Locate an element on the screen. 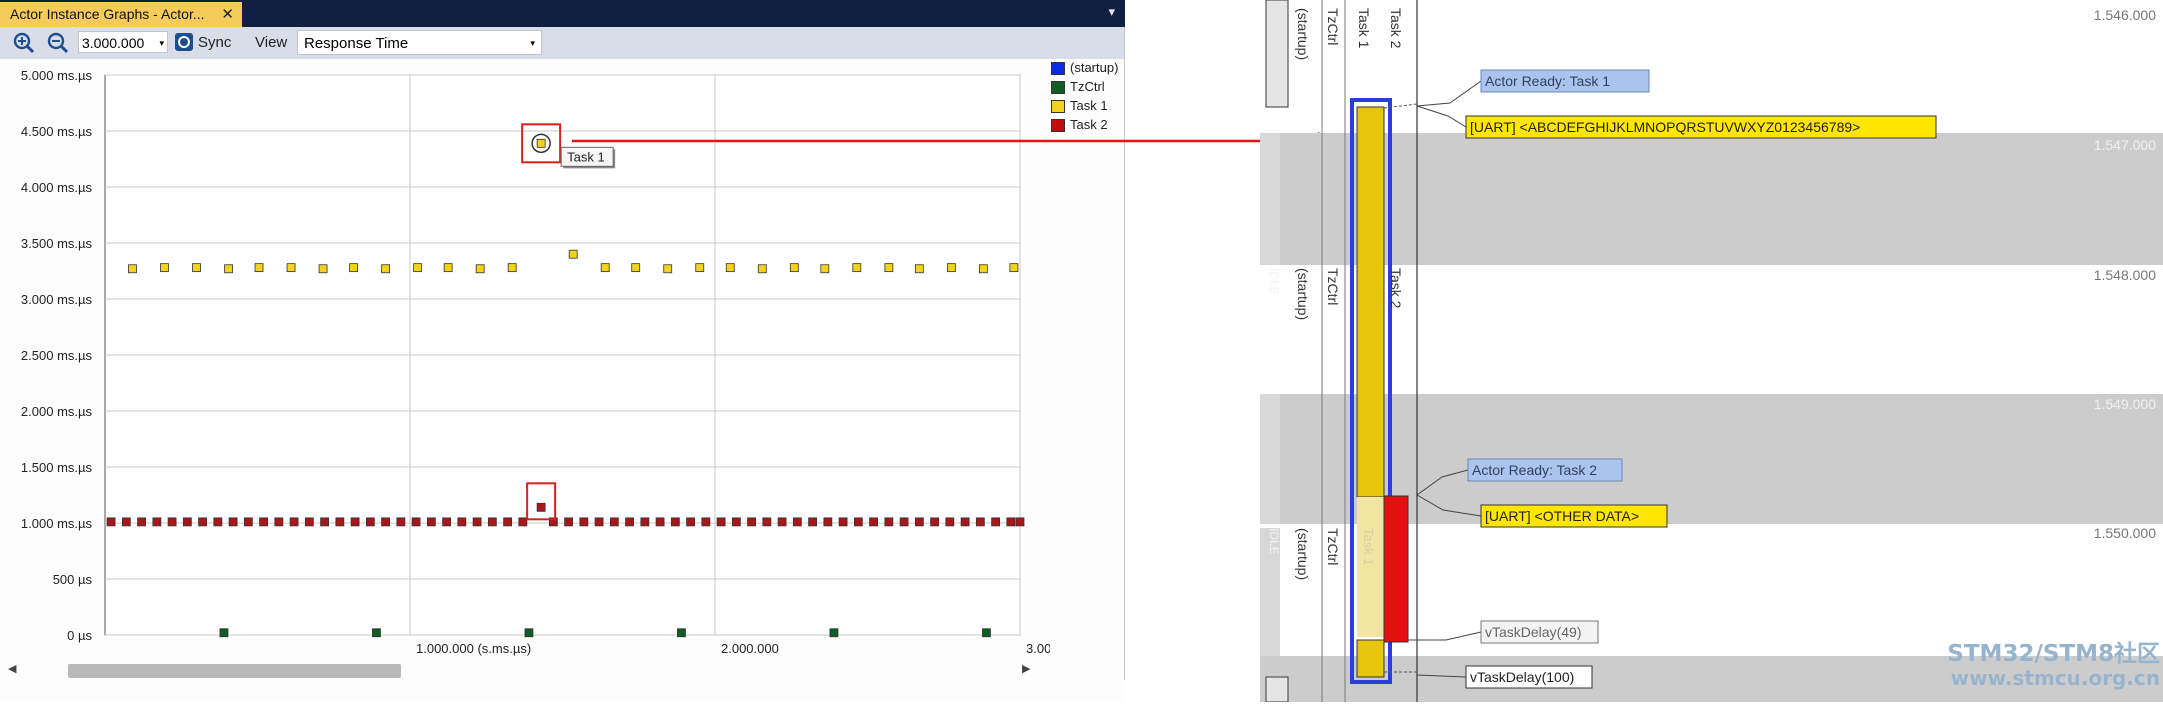 Image resolution: width=2163 pixels, height=707 pixels. scroll-right-arrow-icon: ▶ is located at coordinates (1026, 668).